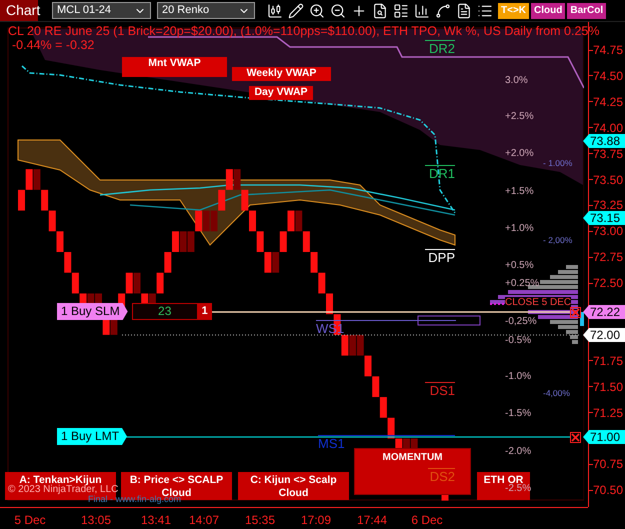 This screenshot has width=625, height=529. Describe the element at coordinates (401, 10) in the screenshot. I see `properties-icon` at that location.